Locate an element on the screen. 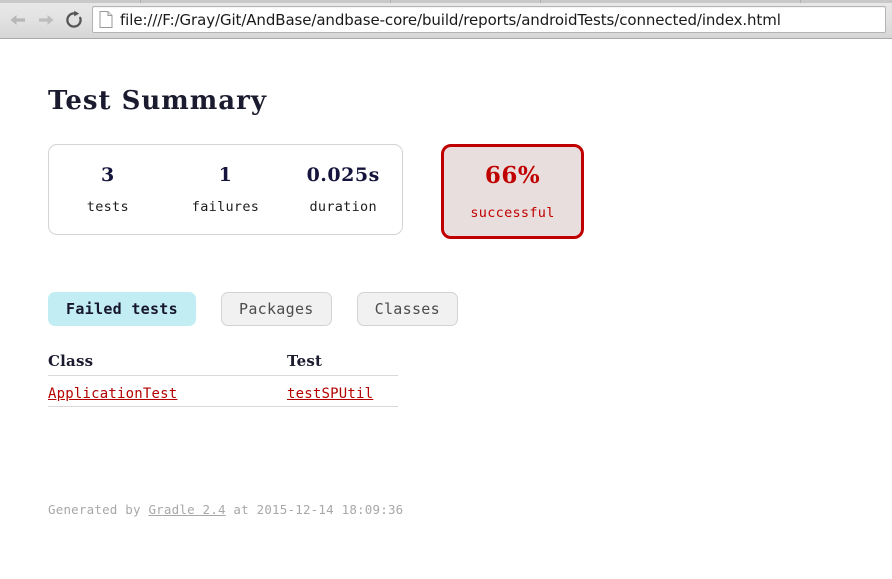 The image size is (892, 579). class-link: ApplicationTest is located at coordinates (112, 394).